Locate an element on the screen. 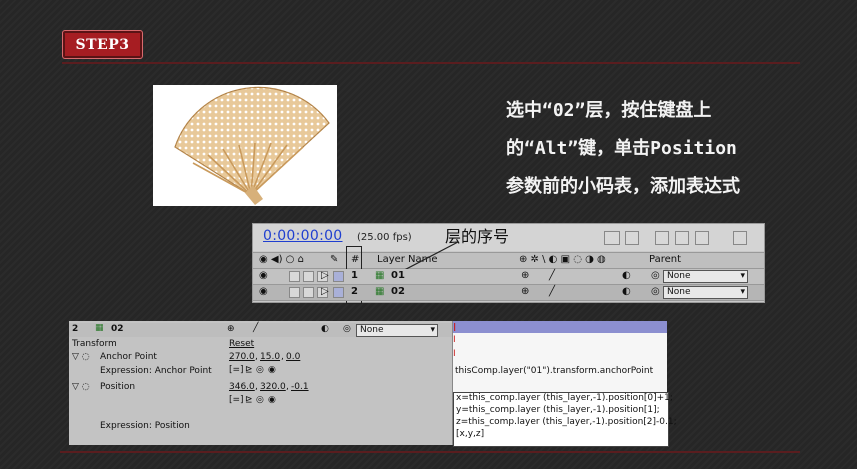 This screenshot has height=469, width=857. description-line-1: 选中“02”层，按住键盘上 is located at coordinates (609, 110).